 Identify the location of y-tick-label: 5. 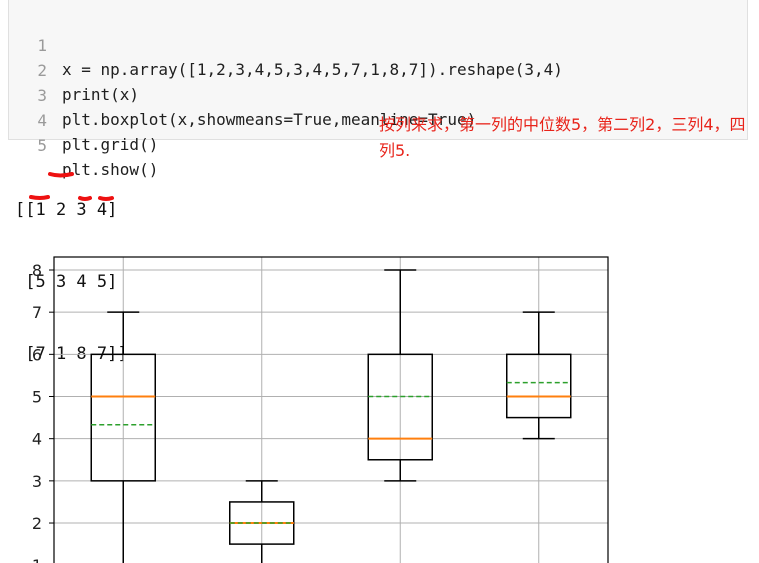
(37, 397).